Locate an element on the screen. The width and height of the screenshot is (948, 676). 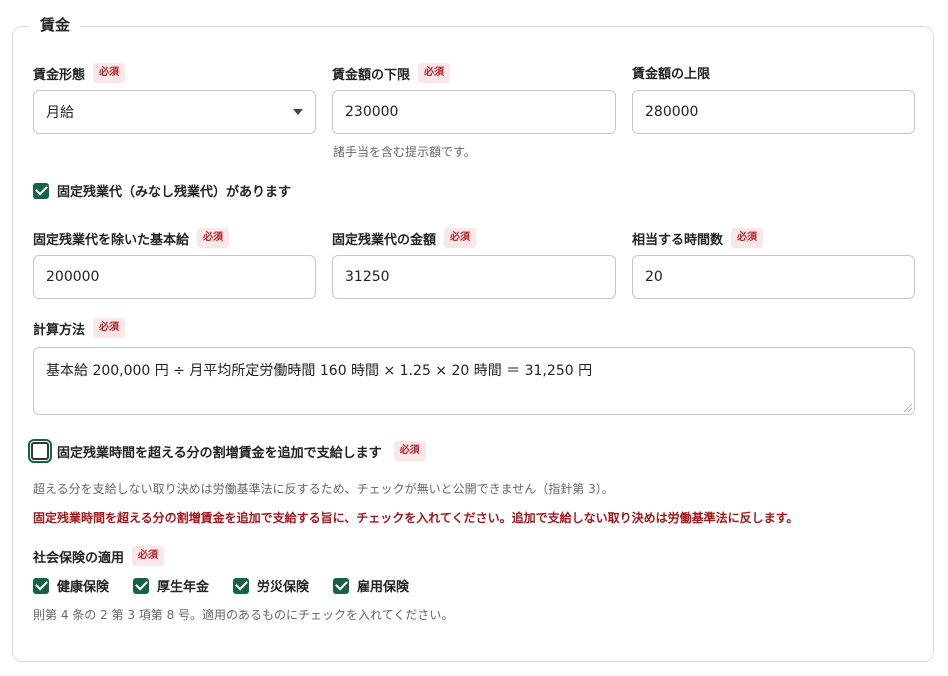
hours-label: 相当する時間数 必須 is located at coordinates (698, 238).